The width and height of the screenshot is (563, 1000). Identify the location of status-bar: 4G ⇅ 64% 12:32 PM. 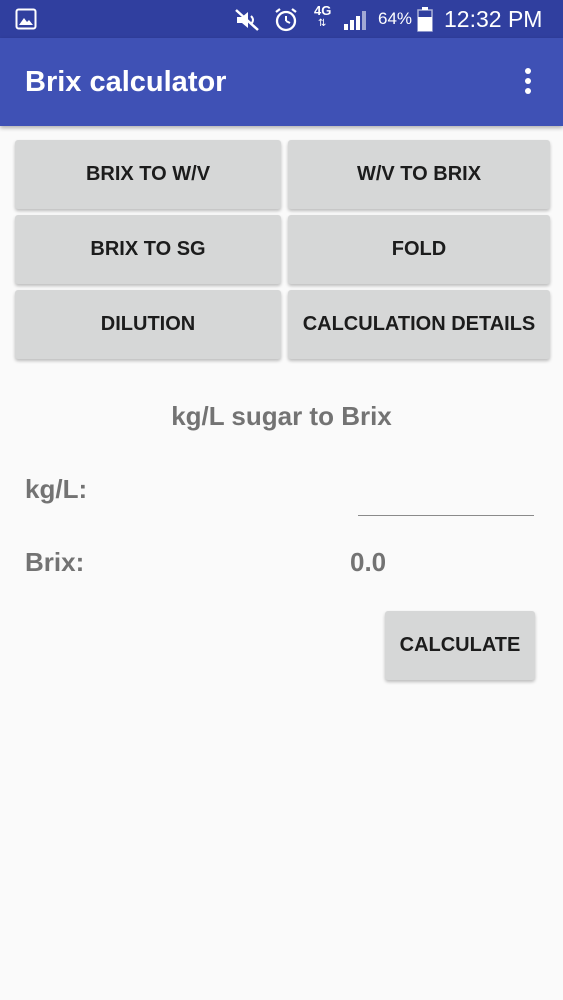
(281, 19).